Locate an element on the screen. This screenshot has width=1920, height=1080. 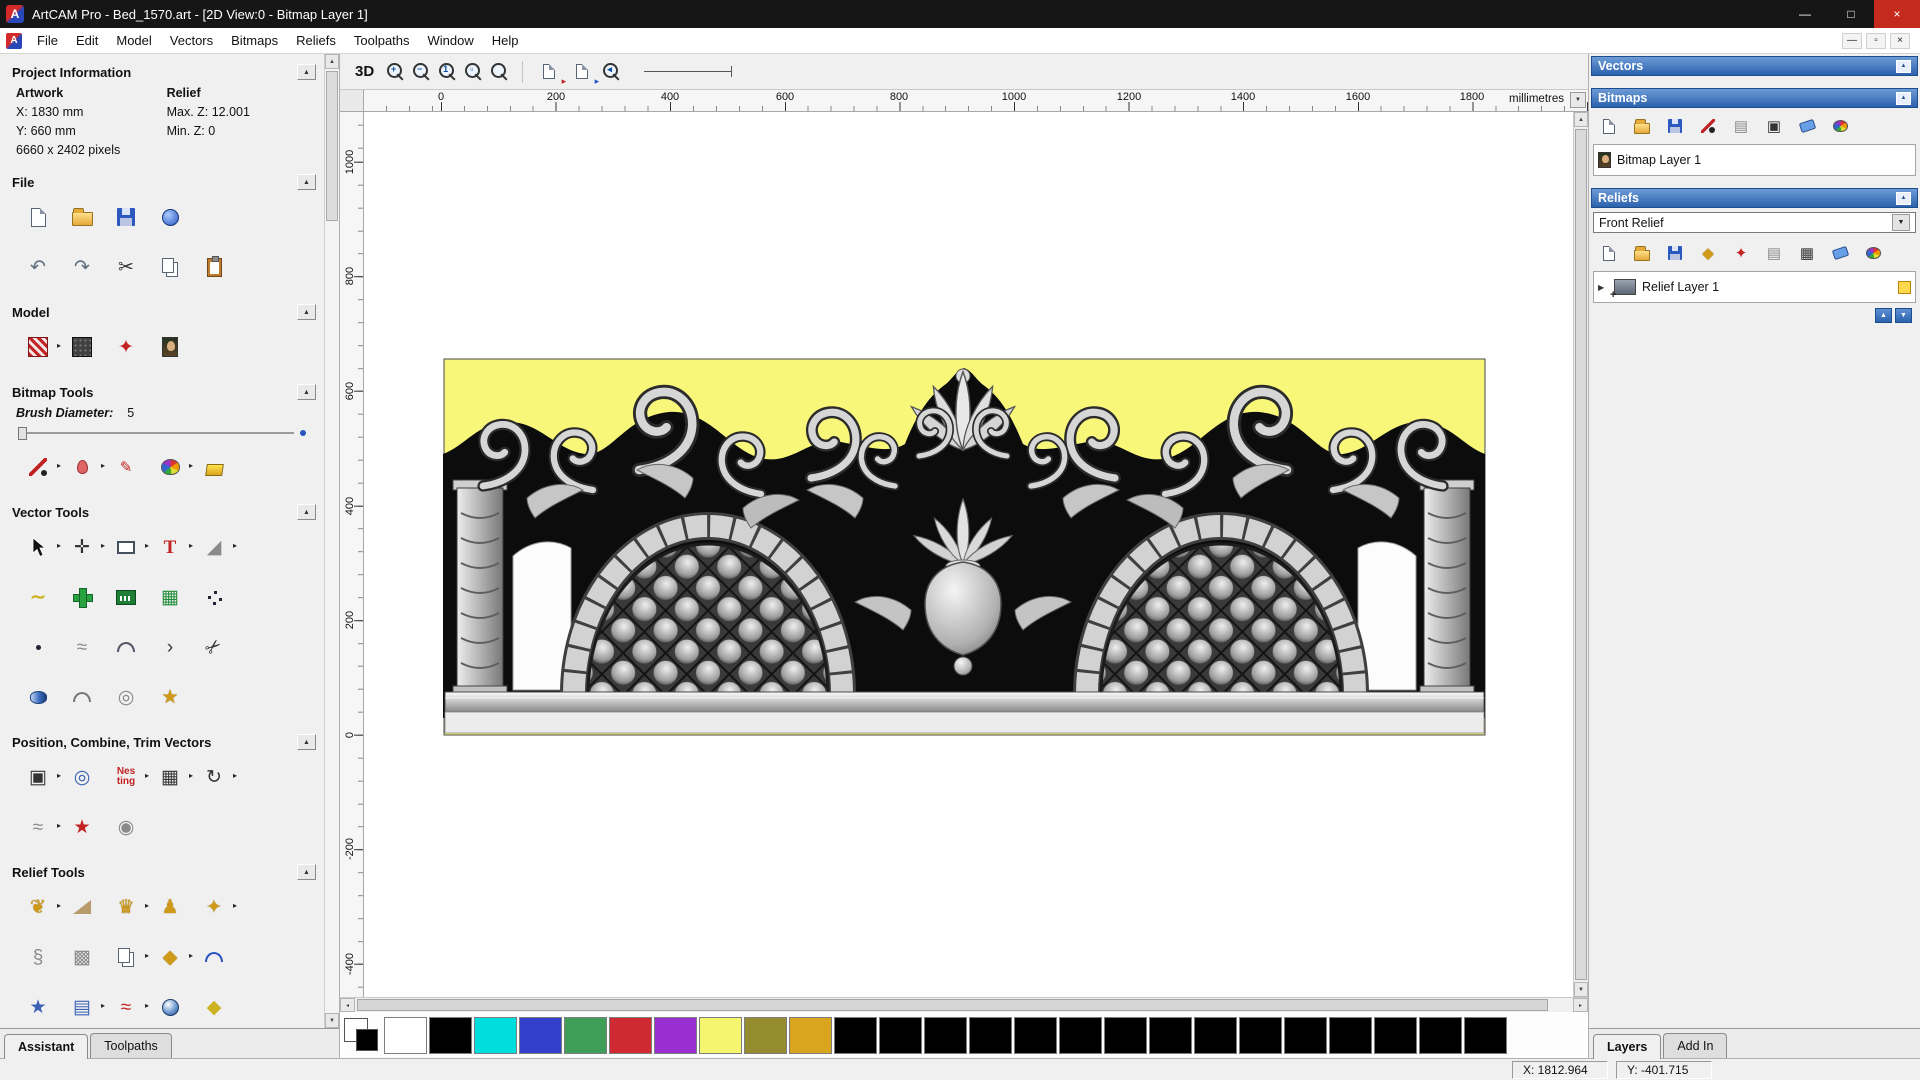
bitmap-paint-icon is located at coordinates (1708, 126).